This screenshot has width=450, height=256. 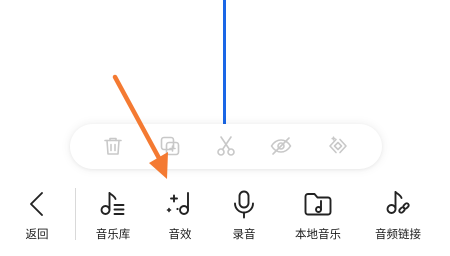 I want to click on sound-effect-button: 音效, so click(x=180, y=212).